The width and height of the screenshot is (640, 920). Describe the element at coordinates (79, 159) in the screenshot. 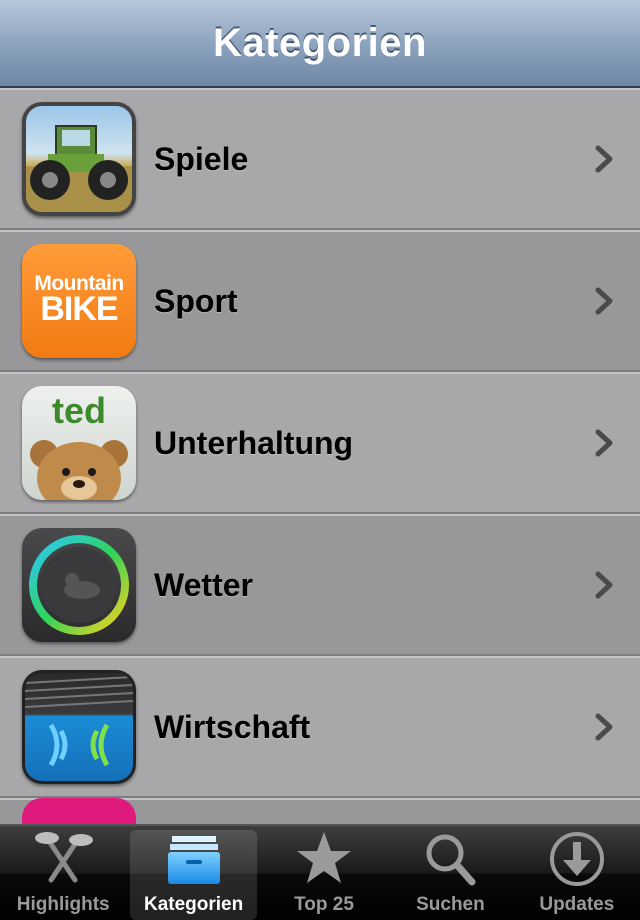

I see `tractor-game-icon` at that location.